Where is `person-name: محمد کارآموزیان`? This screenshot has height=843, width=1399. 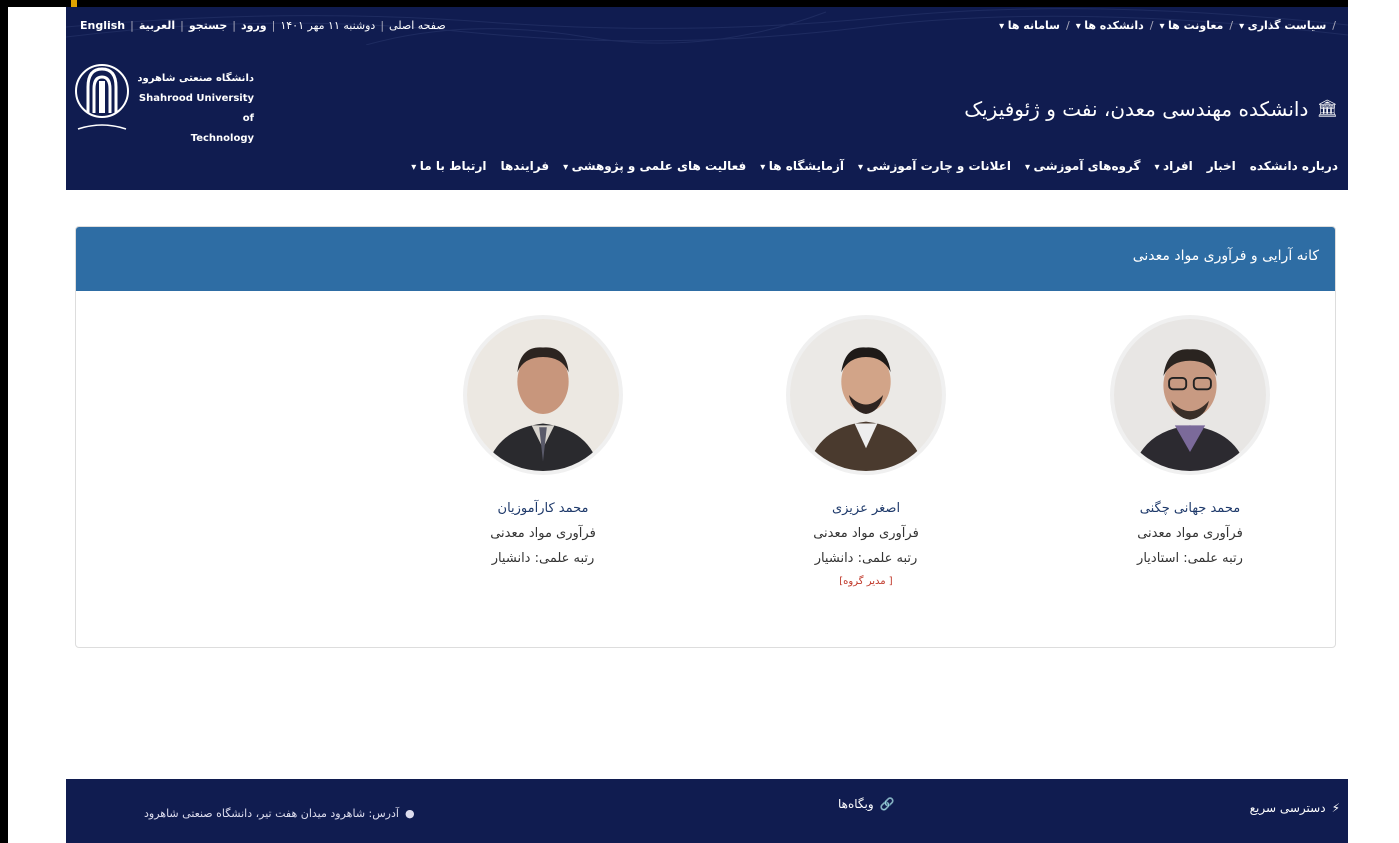
person-name: محمد کارآموزیان is located at coordinates (543, 508).